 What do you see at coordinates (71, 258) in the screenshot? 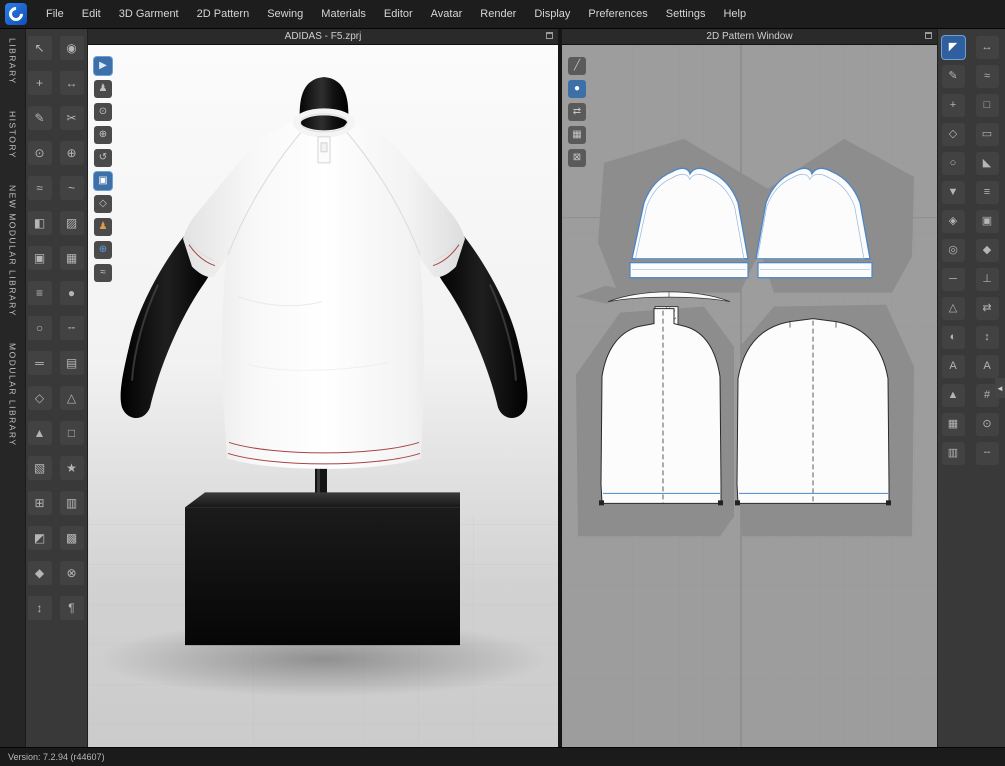
I see `bonding-tool-icon: ▦` at bounding box center [71, 258].